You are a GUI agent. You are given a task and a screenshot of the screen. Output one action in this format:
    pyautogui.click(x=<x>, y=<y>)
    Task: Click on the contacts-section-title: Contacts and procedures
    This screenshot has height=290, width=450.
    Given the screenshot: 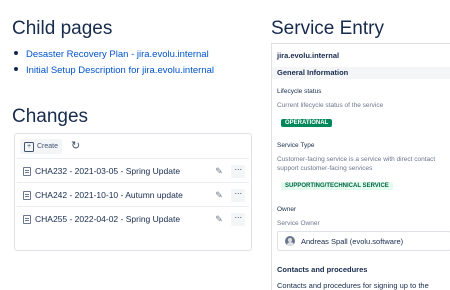 What is the action you would take?
    pyautogui.click(x=322, y=269)
    